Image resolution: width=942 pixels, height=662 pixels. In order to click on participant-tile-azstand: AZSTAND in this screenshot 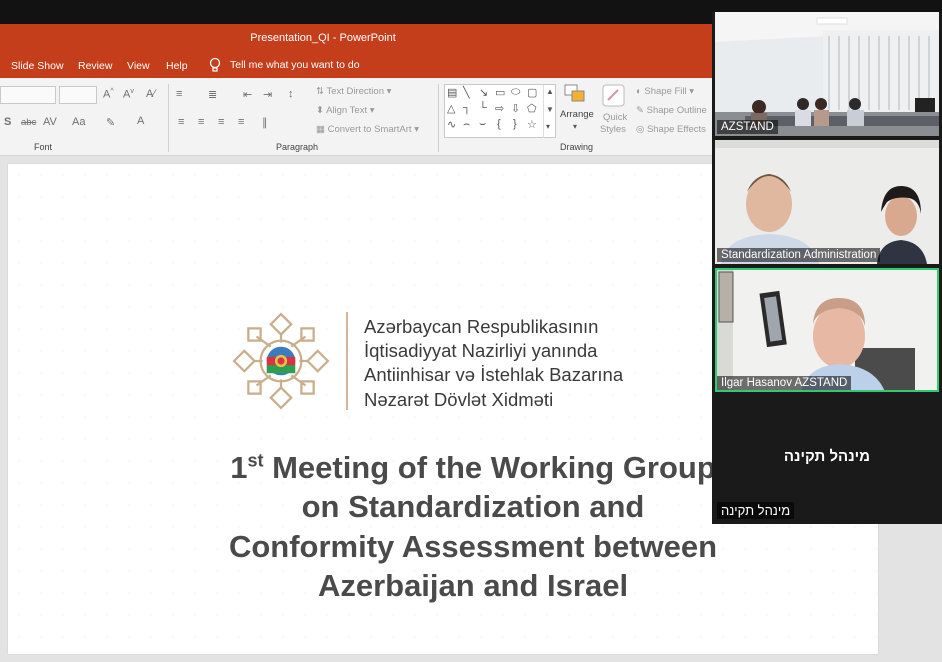, I will do `click(827, 74)`.